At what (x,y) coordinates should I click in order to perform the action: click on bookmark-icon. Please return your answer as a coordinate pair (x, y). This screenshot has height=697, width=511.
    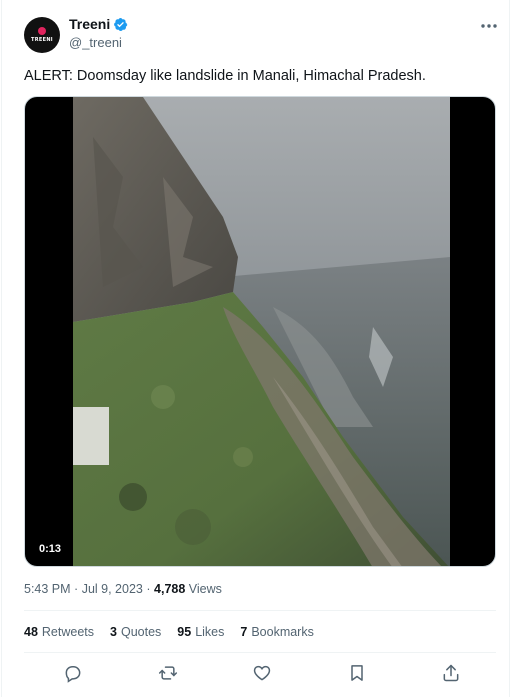
    Looking at the image, I should click on (356, 673).